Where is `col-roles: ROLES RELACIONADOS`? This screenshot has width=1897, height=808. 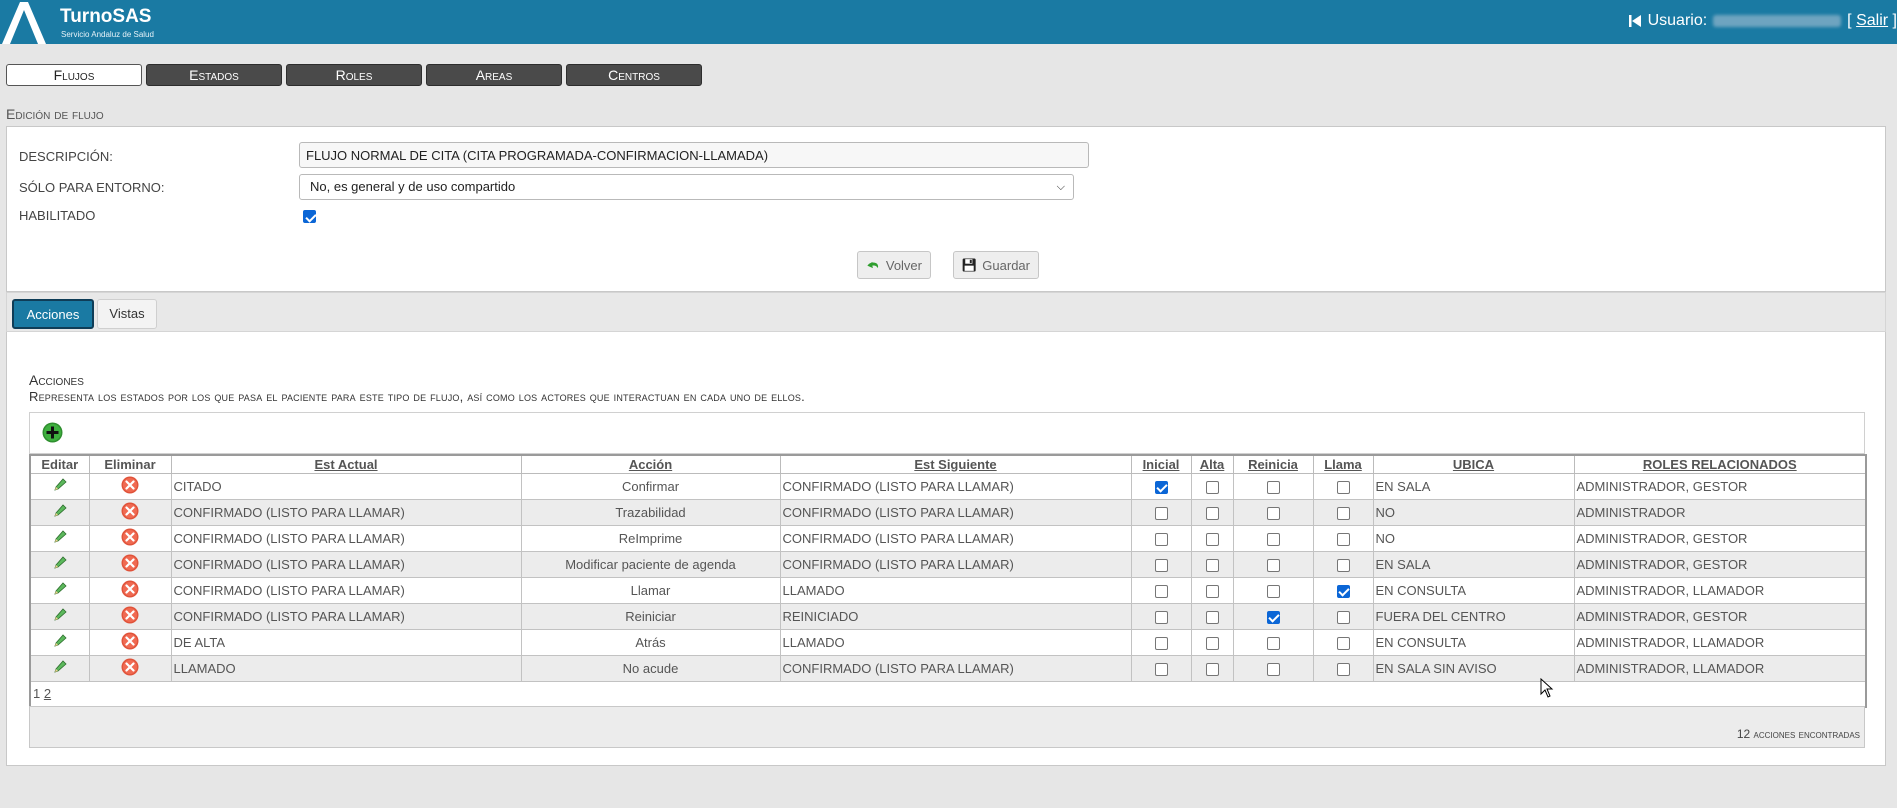
col-roles: ROLES RELACIONADOS is located at coordinates (1720, 464).